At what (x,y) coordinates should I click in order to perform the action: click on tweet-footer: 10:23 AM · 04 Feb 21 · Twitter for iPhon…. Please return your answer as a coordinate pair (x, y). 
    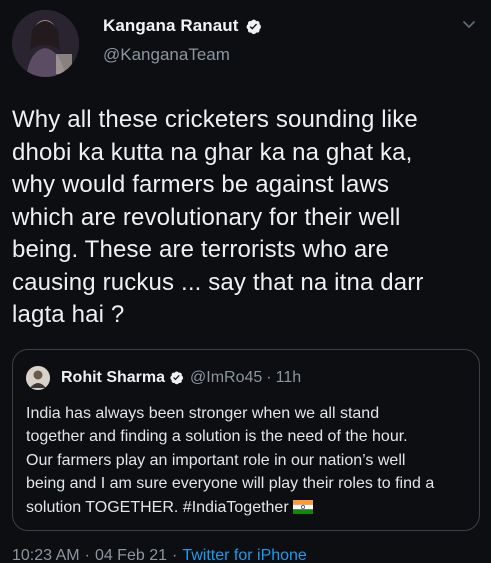
    Looking at the image, I should click on (245, 555).